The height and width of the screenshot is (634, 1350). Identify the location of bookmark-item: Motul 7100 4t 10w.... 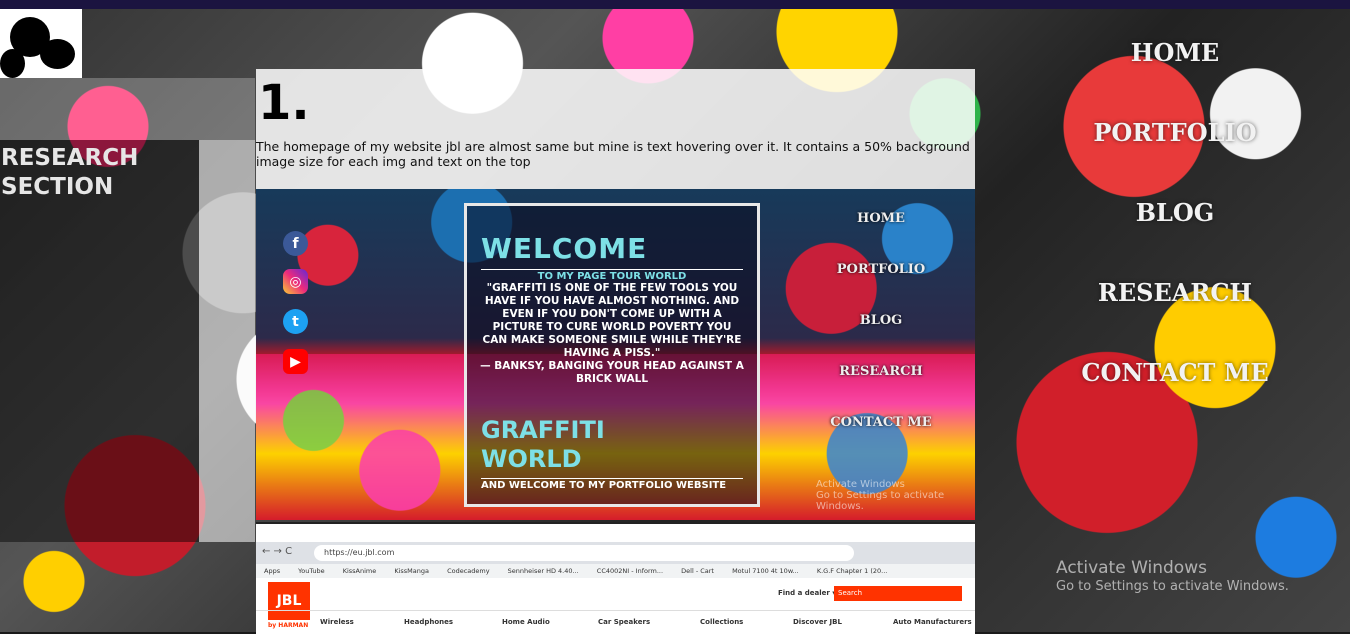
(765, 571).